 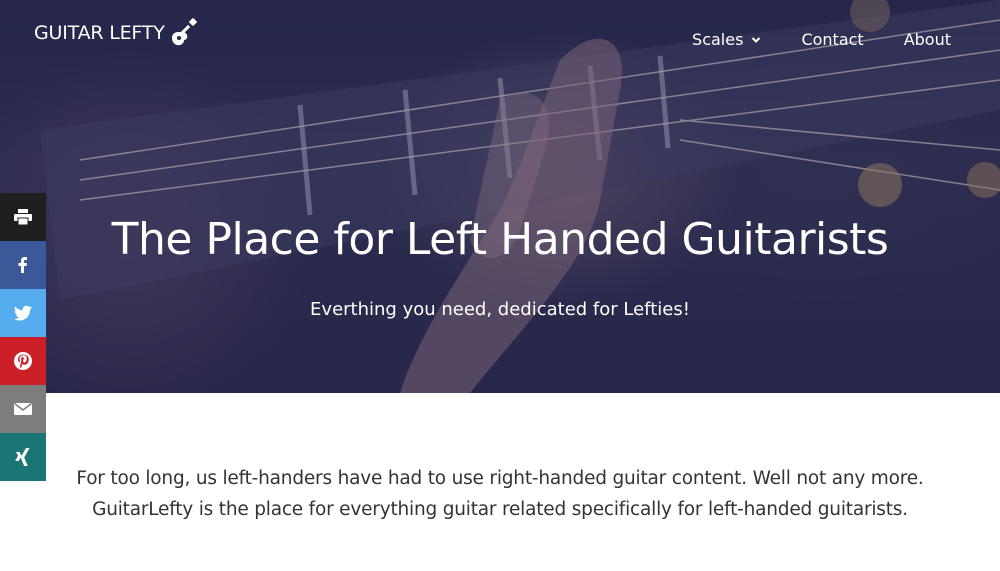 I want to click on xing-icon, so click(x=22, y=457).